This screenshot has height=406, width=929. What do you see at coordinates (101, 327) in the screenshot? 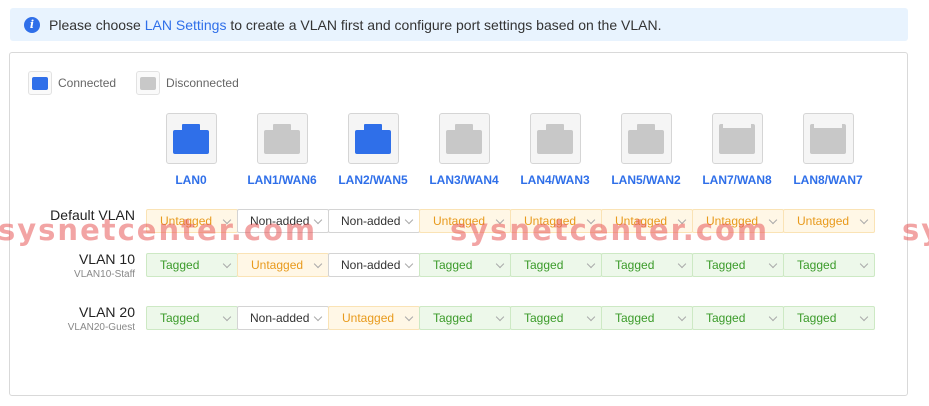
I see `vlan-description: VLAN20-Guest` at bounding box center [101, 327].